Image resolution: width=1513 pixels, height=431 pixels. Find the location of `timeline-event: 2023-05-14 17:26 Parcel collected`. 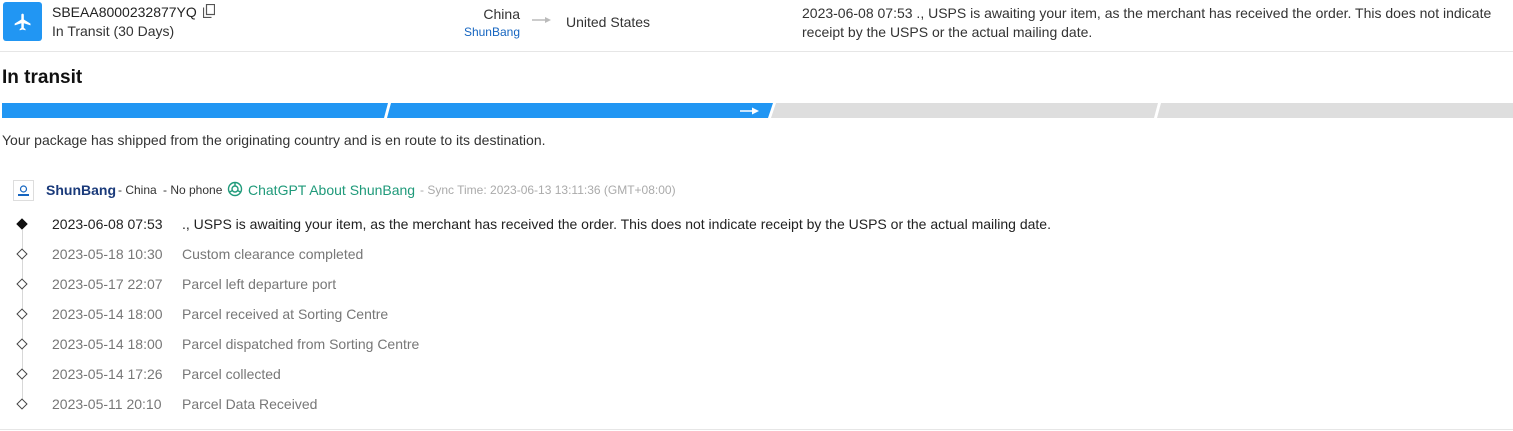

timeline-event: 2023-05-14 17:26 Parcel collected is located at coordinates (756, 377).